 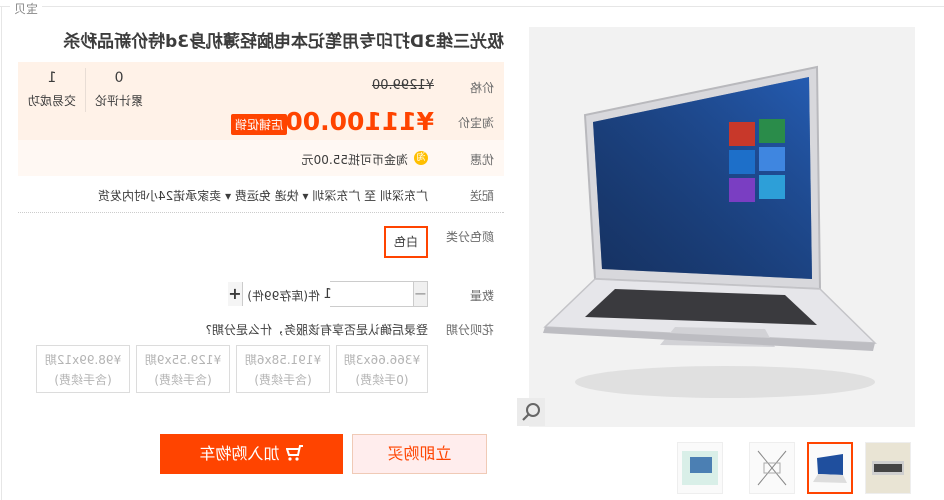 I want to click on current-price: ¥11100.00, so click(x=359, y=121).